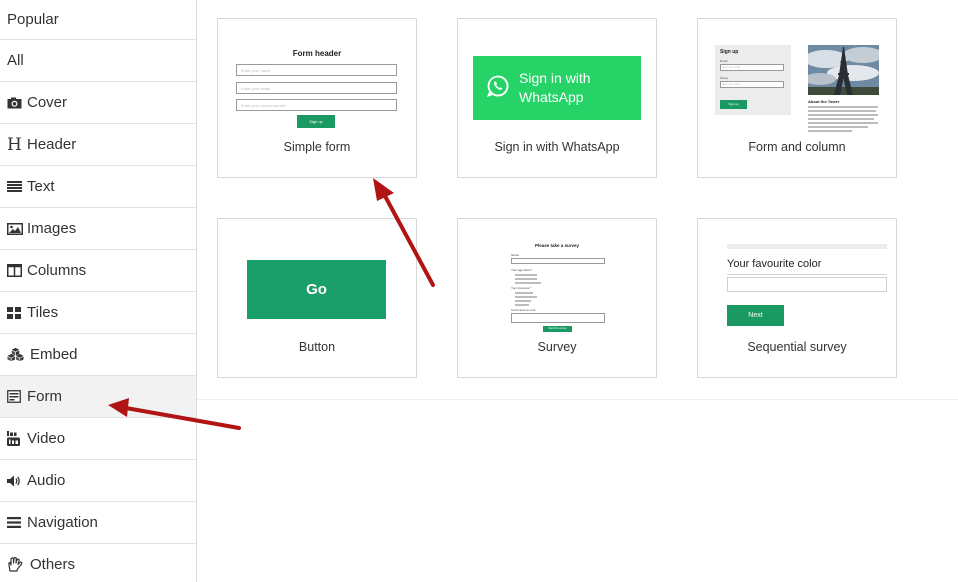  I want to click on sidebar-item-label: Video, so click(46, 438).